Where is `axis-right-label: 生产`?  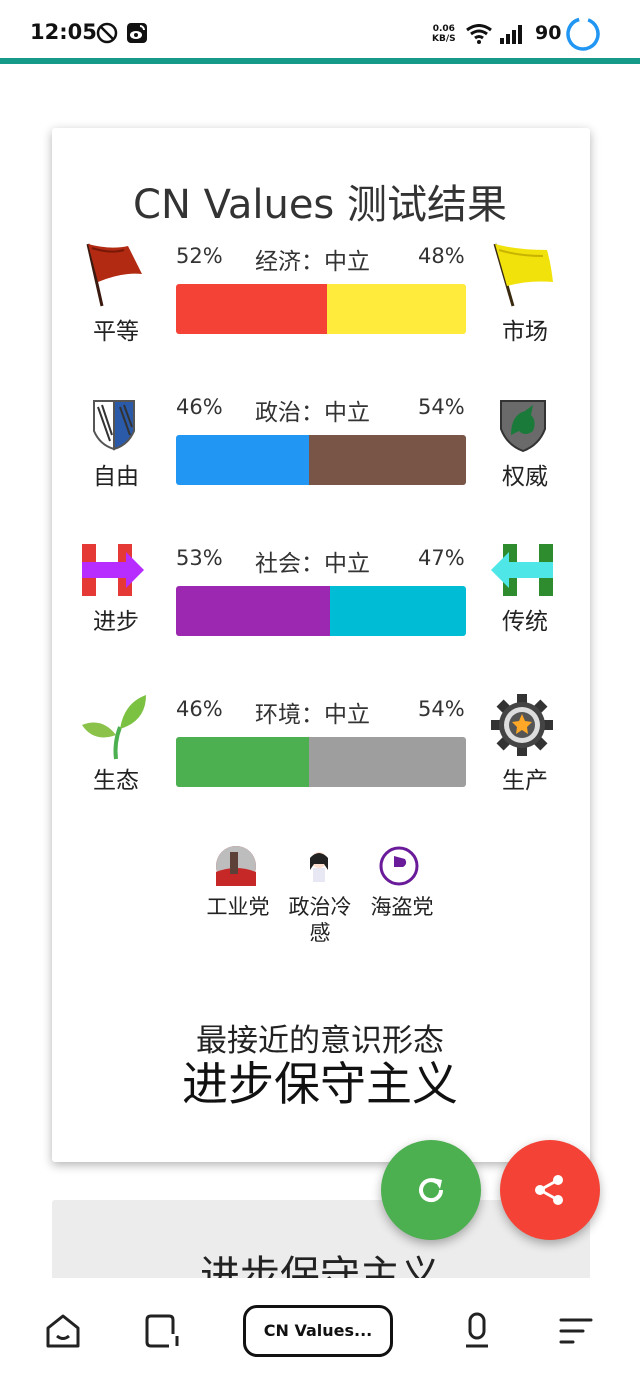 axis-right-label: 生产 is located at coordinates (525, 781).